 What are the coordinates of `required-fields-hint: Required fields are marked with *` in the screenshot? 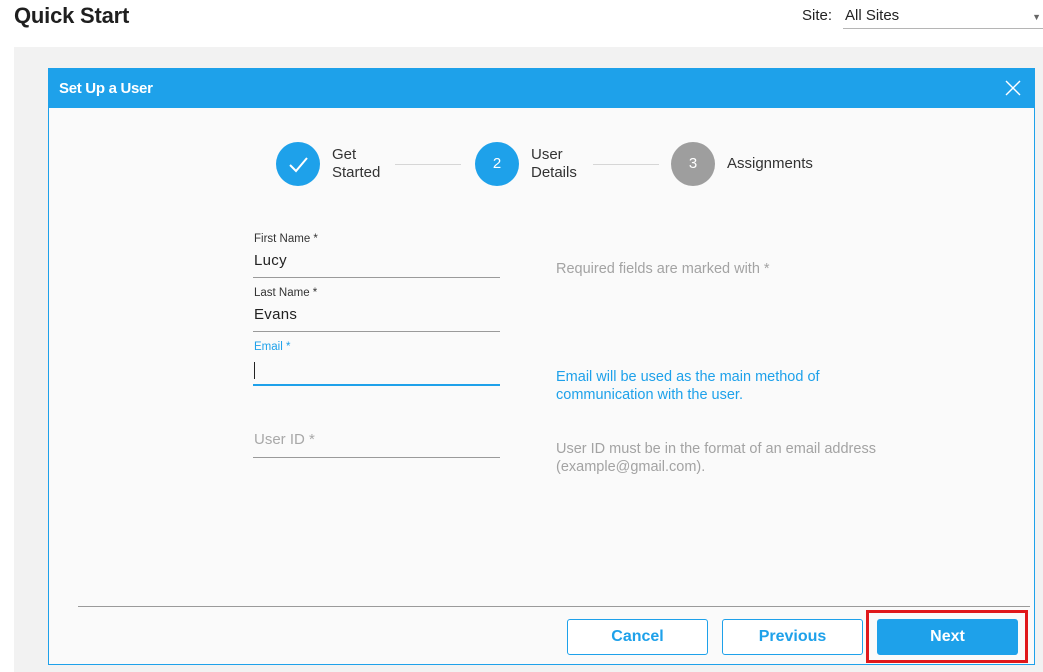 It's located at (663, 269).